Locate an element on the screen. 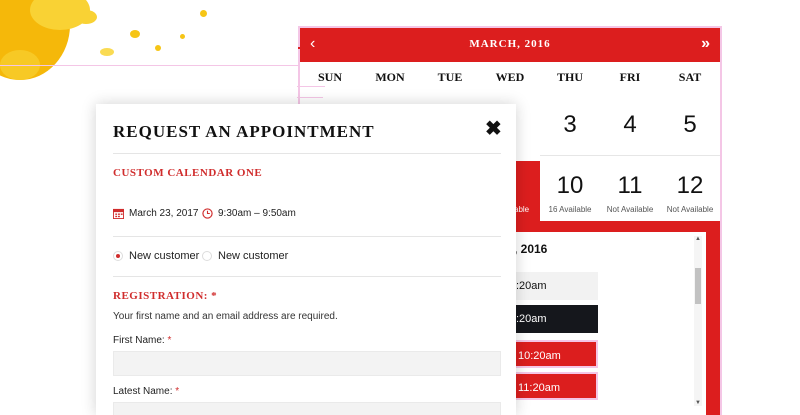 The height and width of the screenshot is (415, 800). stray-red-line is located at coordinates (348, 48).